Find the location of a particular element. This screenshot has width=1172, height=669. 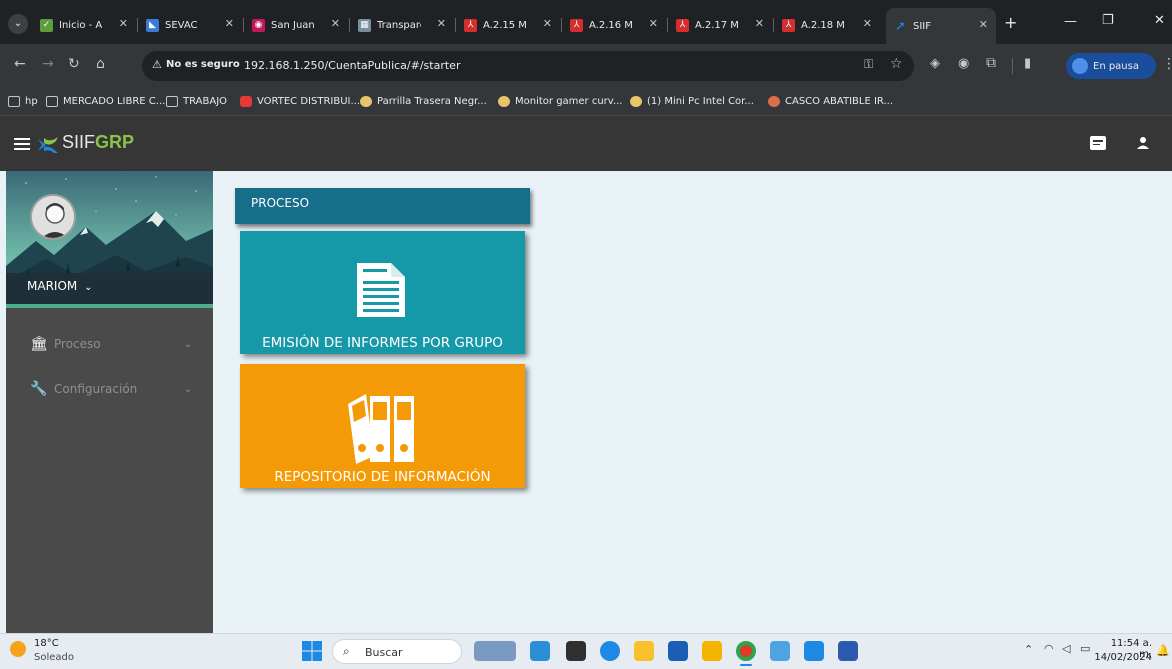

extension-icon: ◈ is located at coordinates (935, 63).